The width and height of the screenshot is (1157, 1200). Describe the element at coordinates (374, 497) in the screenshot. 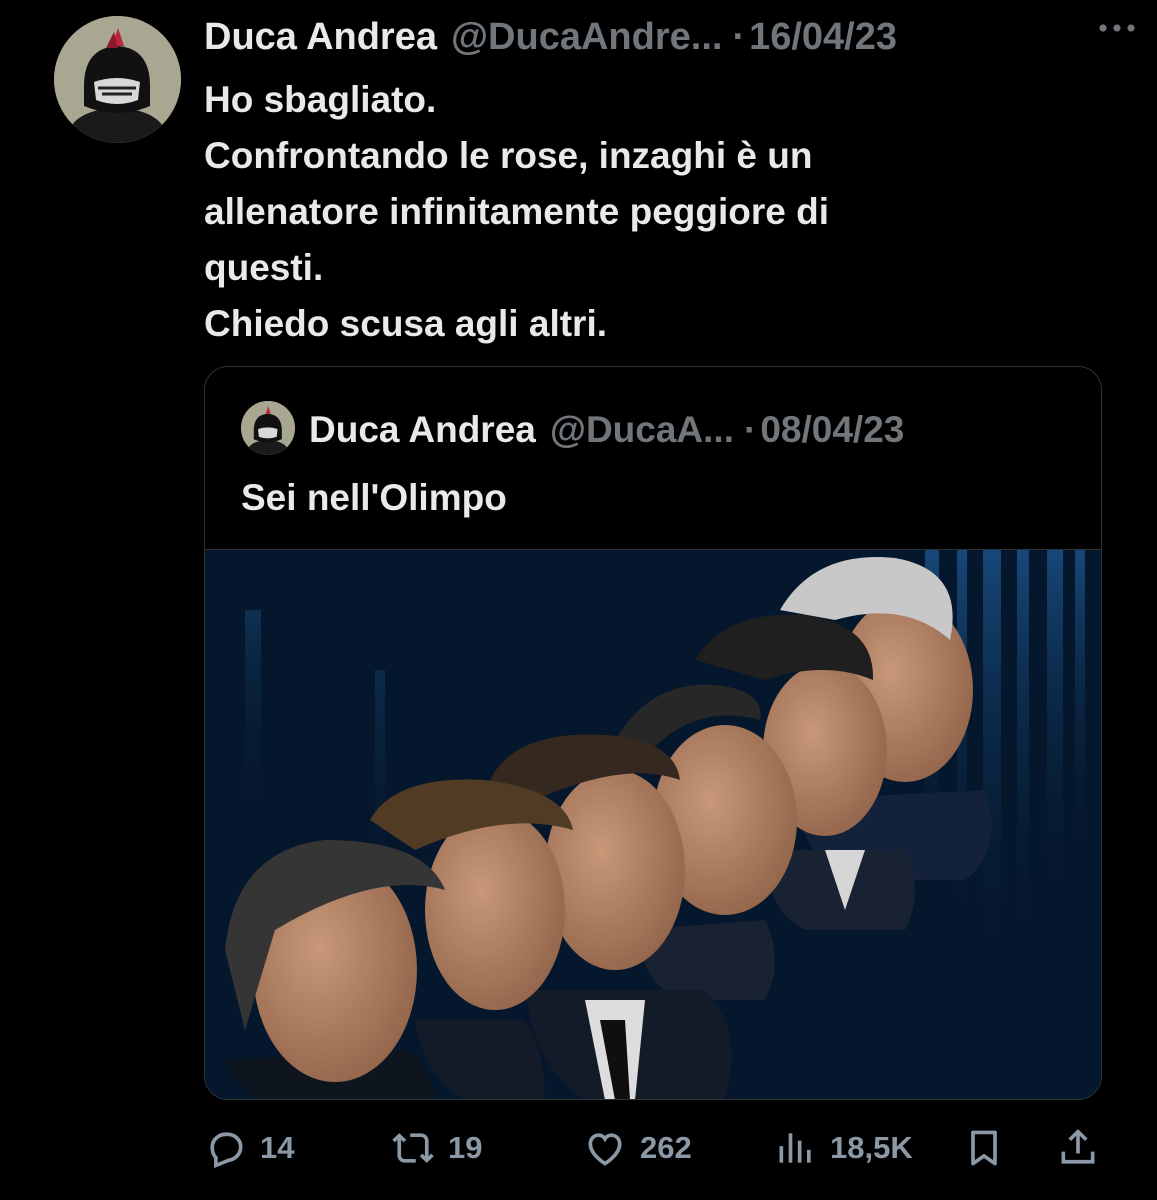

I see `quoted-text: Sei nell'Olimpo` at that location.